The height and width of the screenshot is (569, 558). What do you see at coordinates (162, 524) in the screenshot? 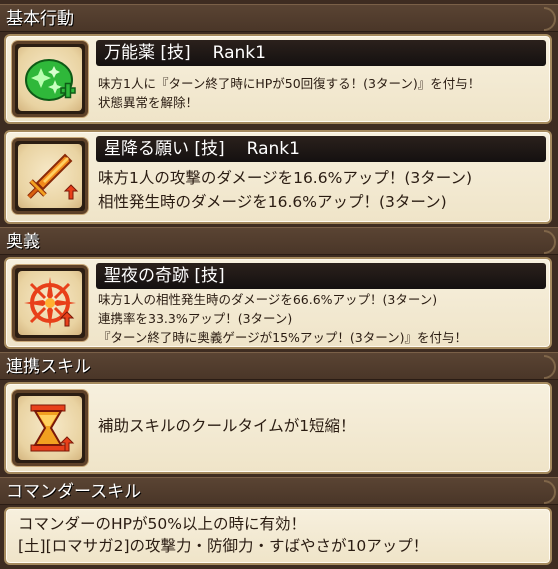
I see `description-line: コマンダーのHPが50%以上の時に有効！` at bounding box center [162, 524].